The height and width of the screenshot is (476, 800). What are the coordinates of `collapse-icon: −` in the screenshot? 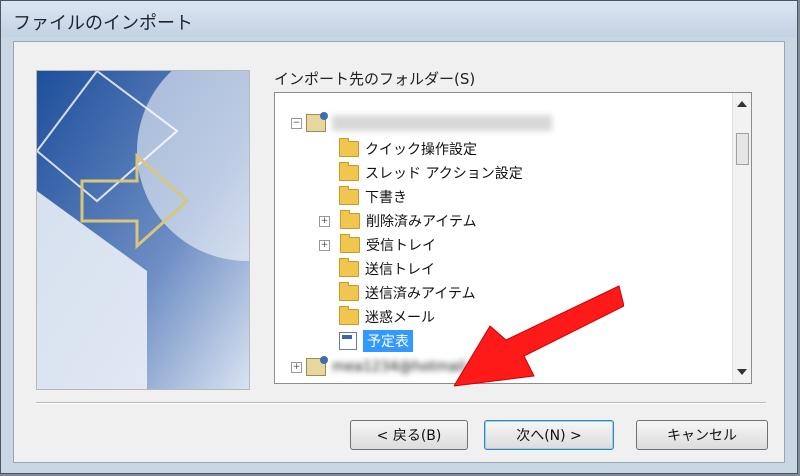 It's located at (296, 123).